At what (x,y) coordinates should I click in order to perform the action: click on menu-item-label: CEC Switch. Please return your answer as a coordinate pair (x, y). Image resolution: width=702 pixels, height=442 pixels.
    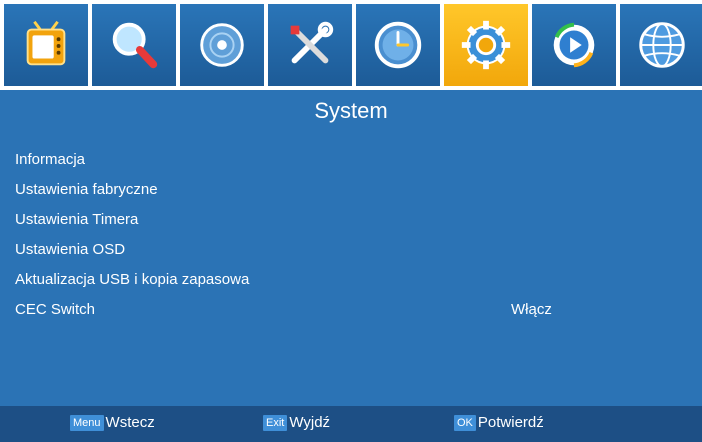
    Looking at the image, I should click on (55, 309).